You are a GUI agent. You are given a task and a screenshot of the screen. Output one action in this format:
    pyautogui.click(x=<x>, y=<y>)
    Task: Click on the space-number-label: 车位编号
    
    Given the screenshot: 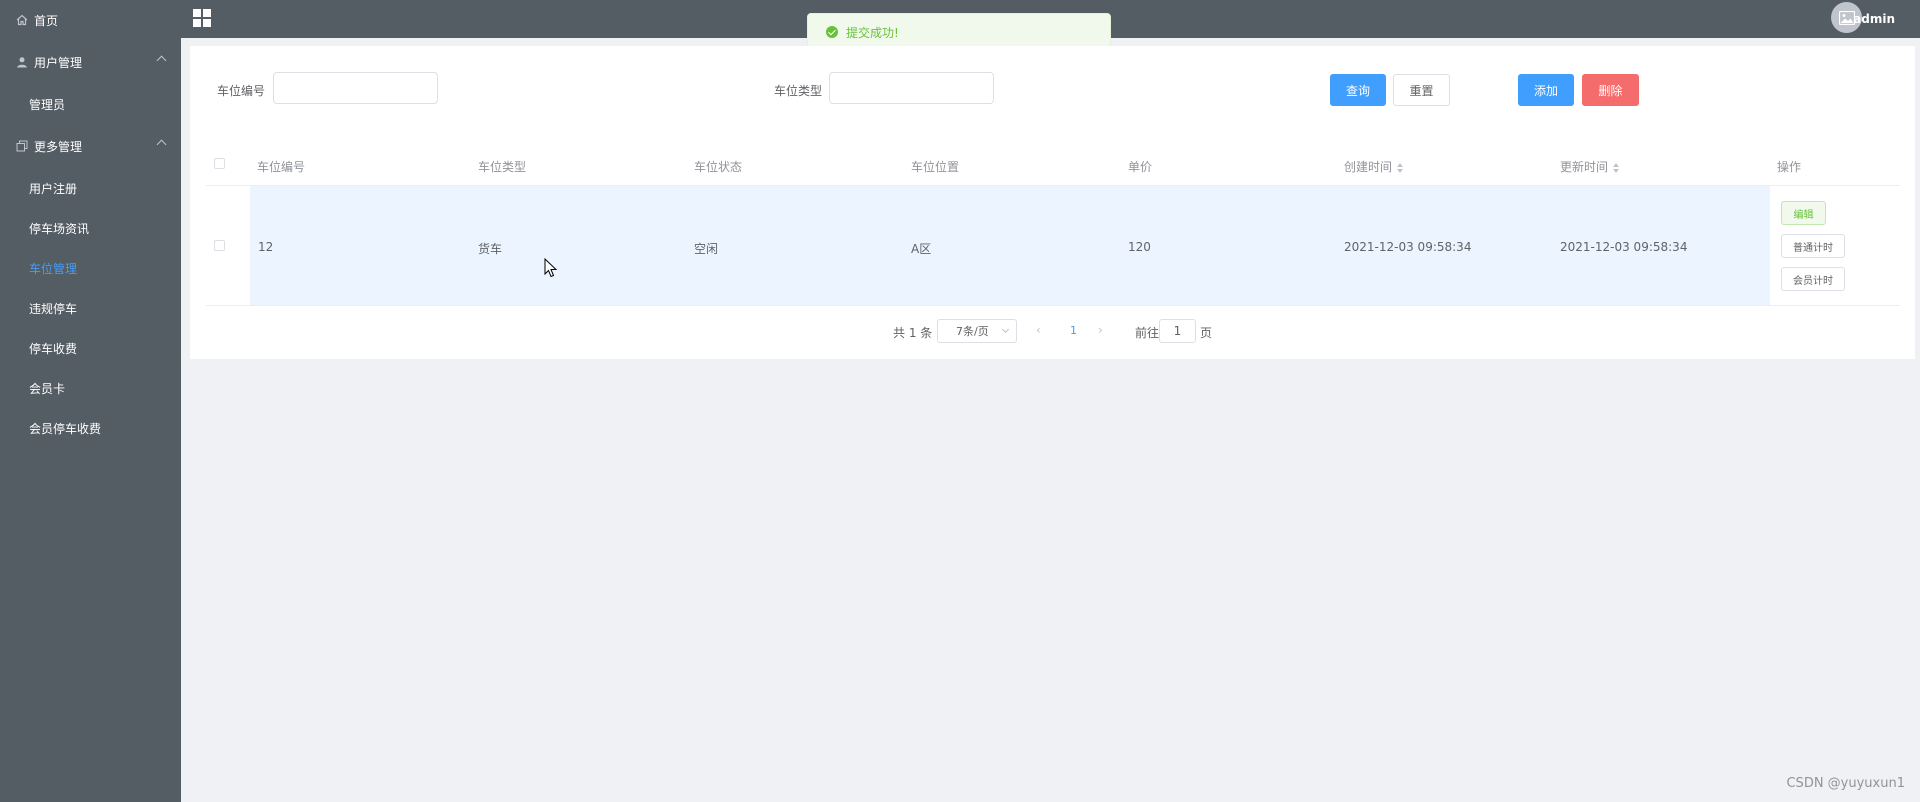 What is the action you would take?
    pyautogui.click(x=241, y=91)
    